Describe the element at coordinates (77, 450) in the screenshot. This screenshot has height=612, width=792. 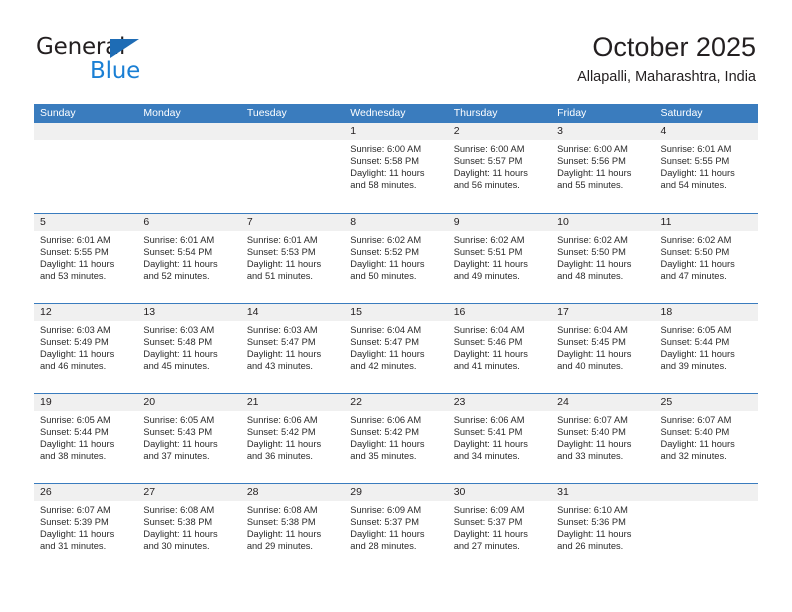
I see `daylight-text: Daylight: 11 hours and 38 minutes.` at that location.